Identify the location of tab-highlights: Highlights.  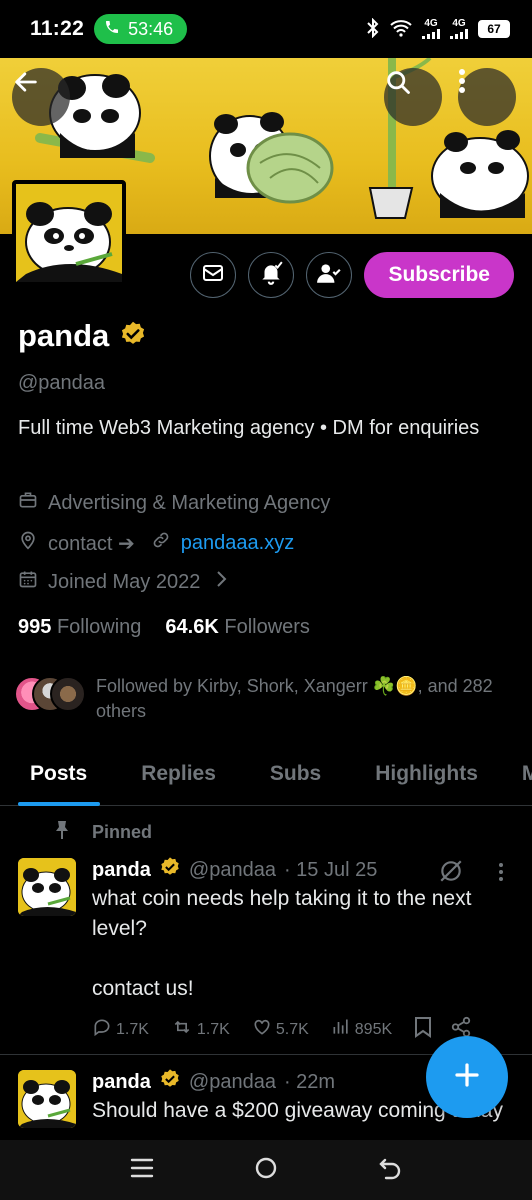
(423, 774).